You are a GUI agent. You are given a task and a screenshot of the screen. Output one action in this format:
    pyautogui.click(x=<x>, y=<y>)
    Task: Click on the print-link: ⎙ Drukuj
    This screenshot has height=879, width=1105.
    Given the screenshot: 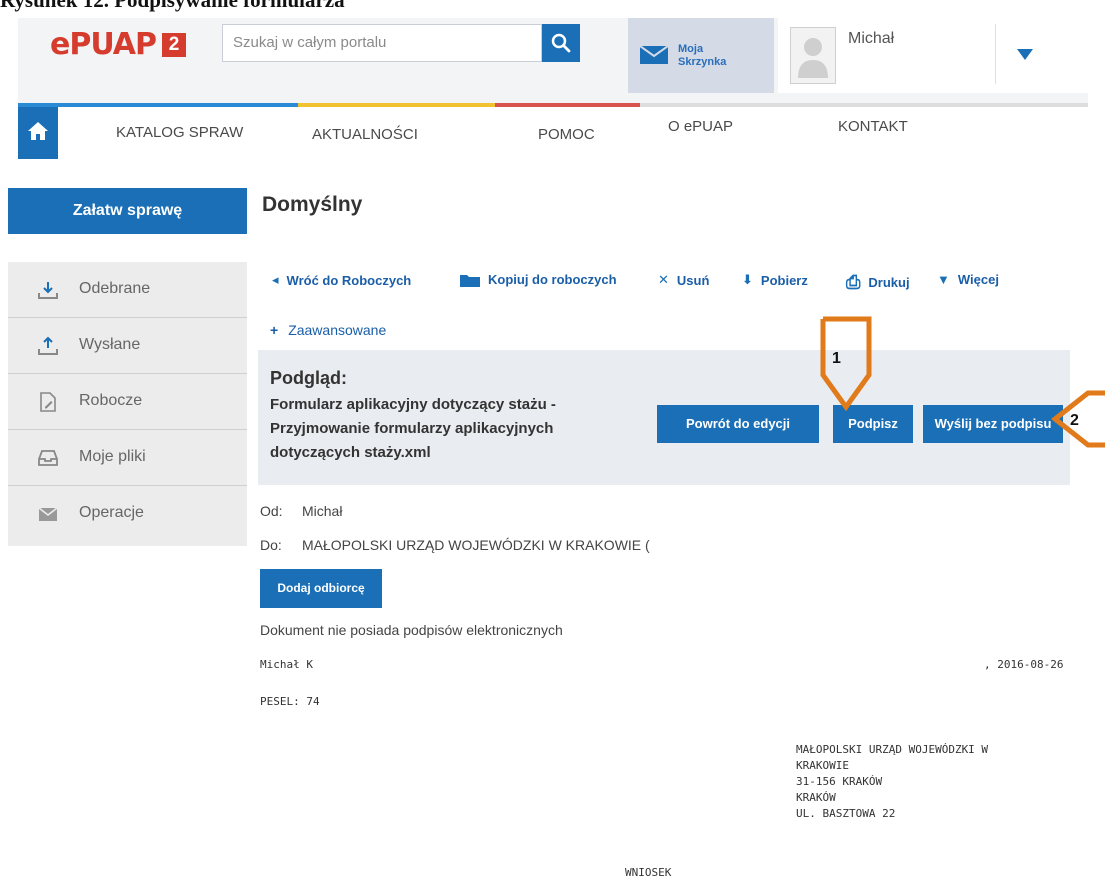 What is the action you would take?
    pyautogui.click(x=878, y=282)
    